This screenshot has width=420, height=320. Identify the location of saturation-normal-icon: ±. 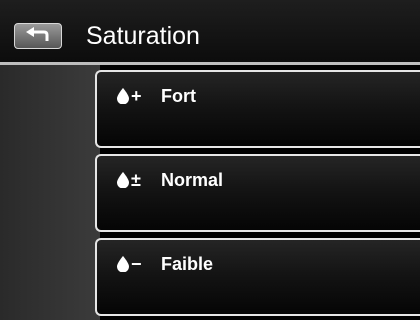
(129, 180).